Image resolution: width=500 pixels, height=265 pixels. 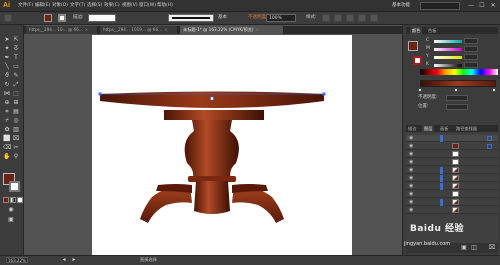 What do you see at coordinates (62, 18) in the screenshot?
I see `stroke-swatch` at bounding box center [62, 18].